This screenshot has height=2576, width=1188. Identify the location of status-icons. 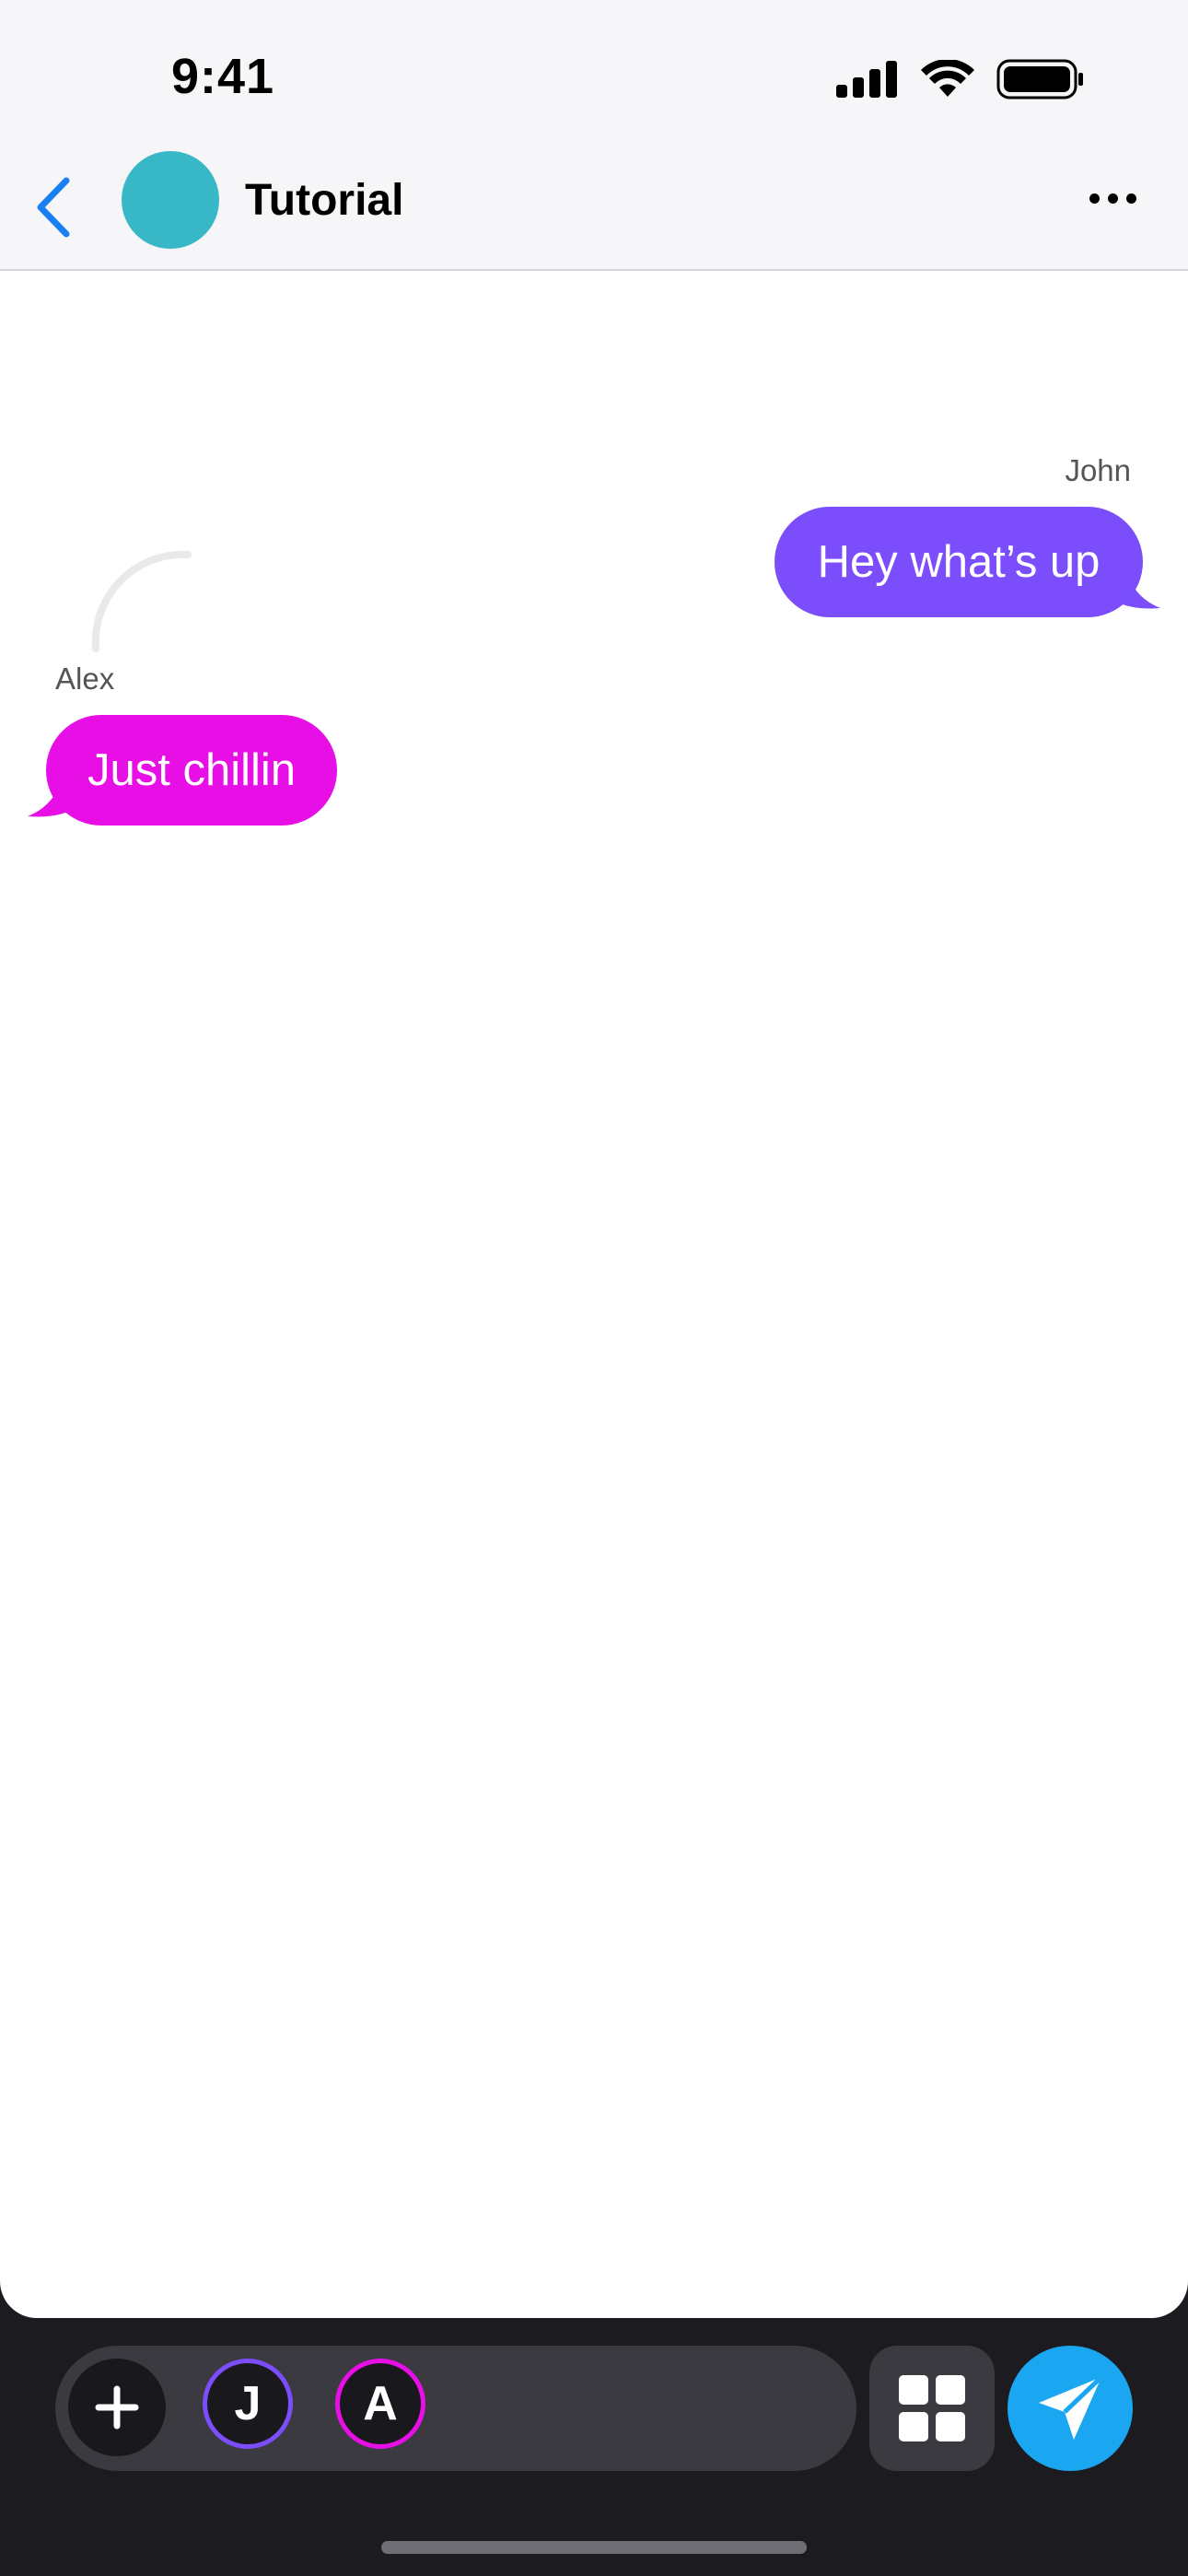
(961, 79).